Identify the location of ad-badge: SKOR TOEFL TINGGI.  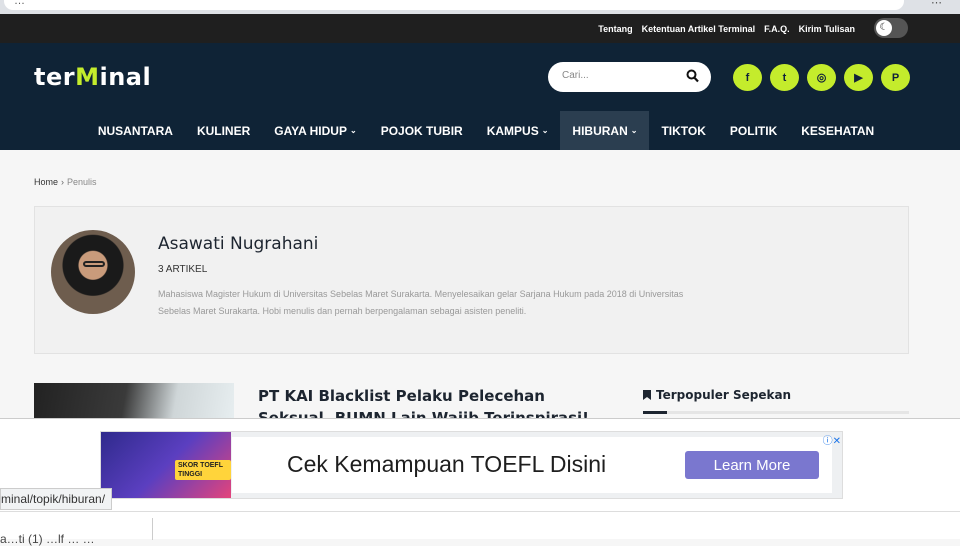
(203, 470).